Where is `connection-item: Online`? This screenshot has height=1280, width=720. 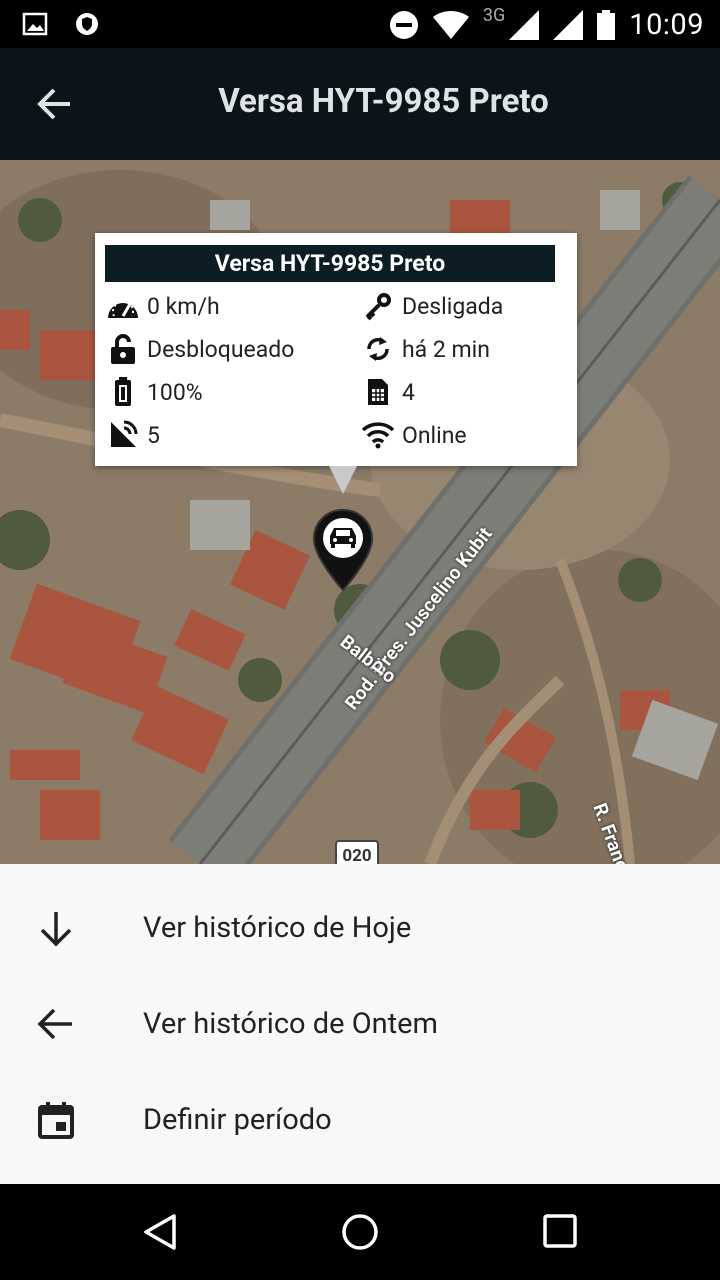
connection-item: Online is located at coordinates (413, 435).